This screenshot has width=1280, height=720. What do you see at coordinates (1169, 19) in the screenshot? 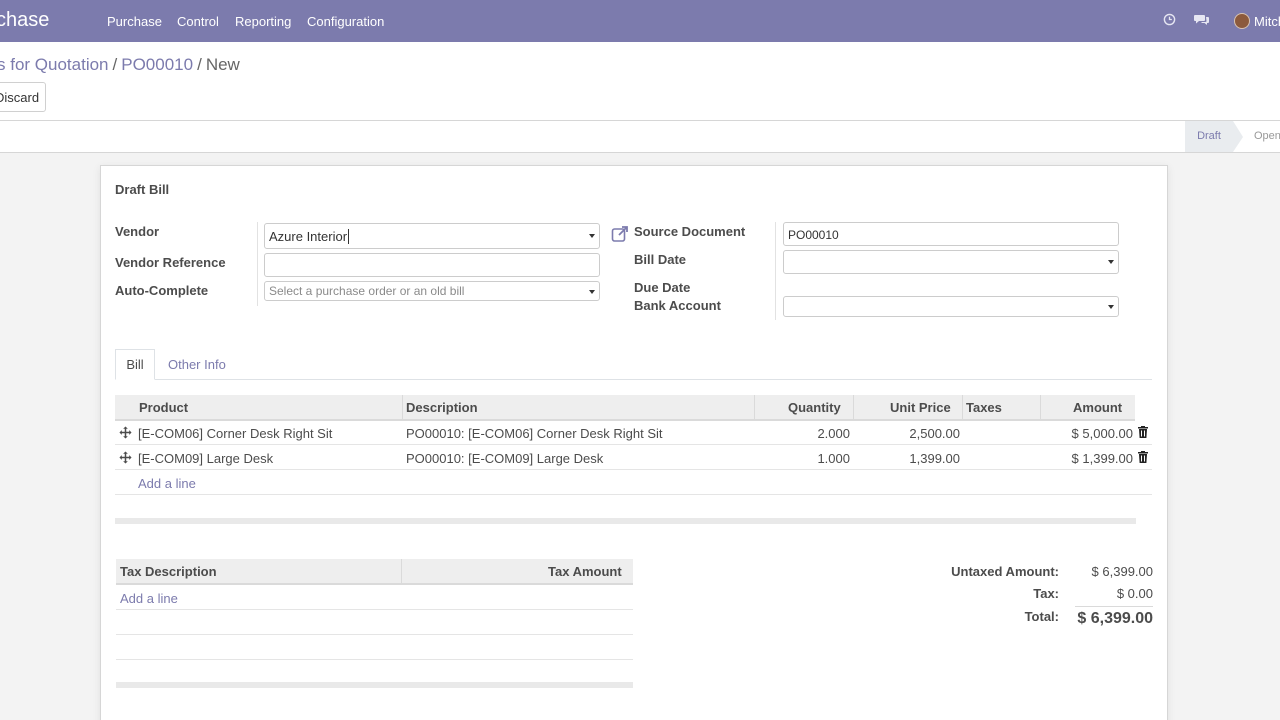
I see `clock-icon` at bounding box center [1169, 19].